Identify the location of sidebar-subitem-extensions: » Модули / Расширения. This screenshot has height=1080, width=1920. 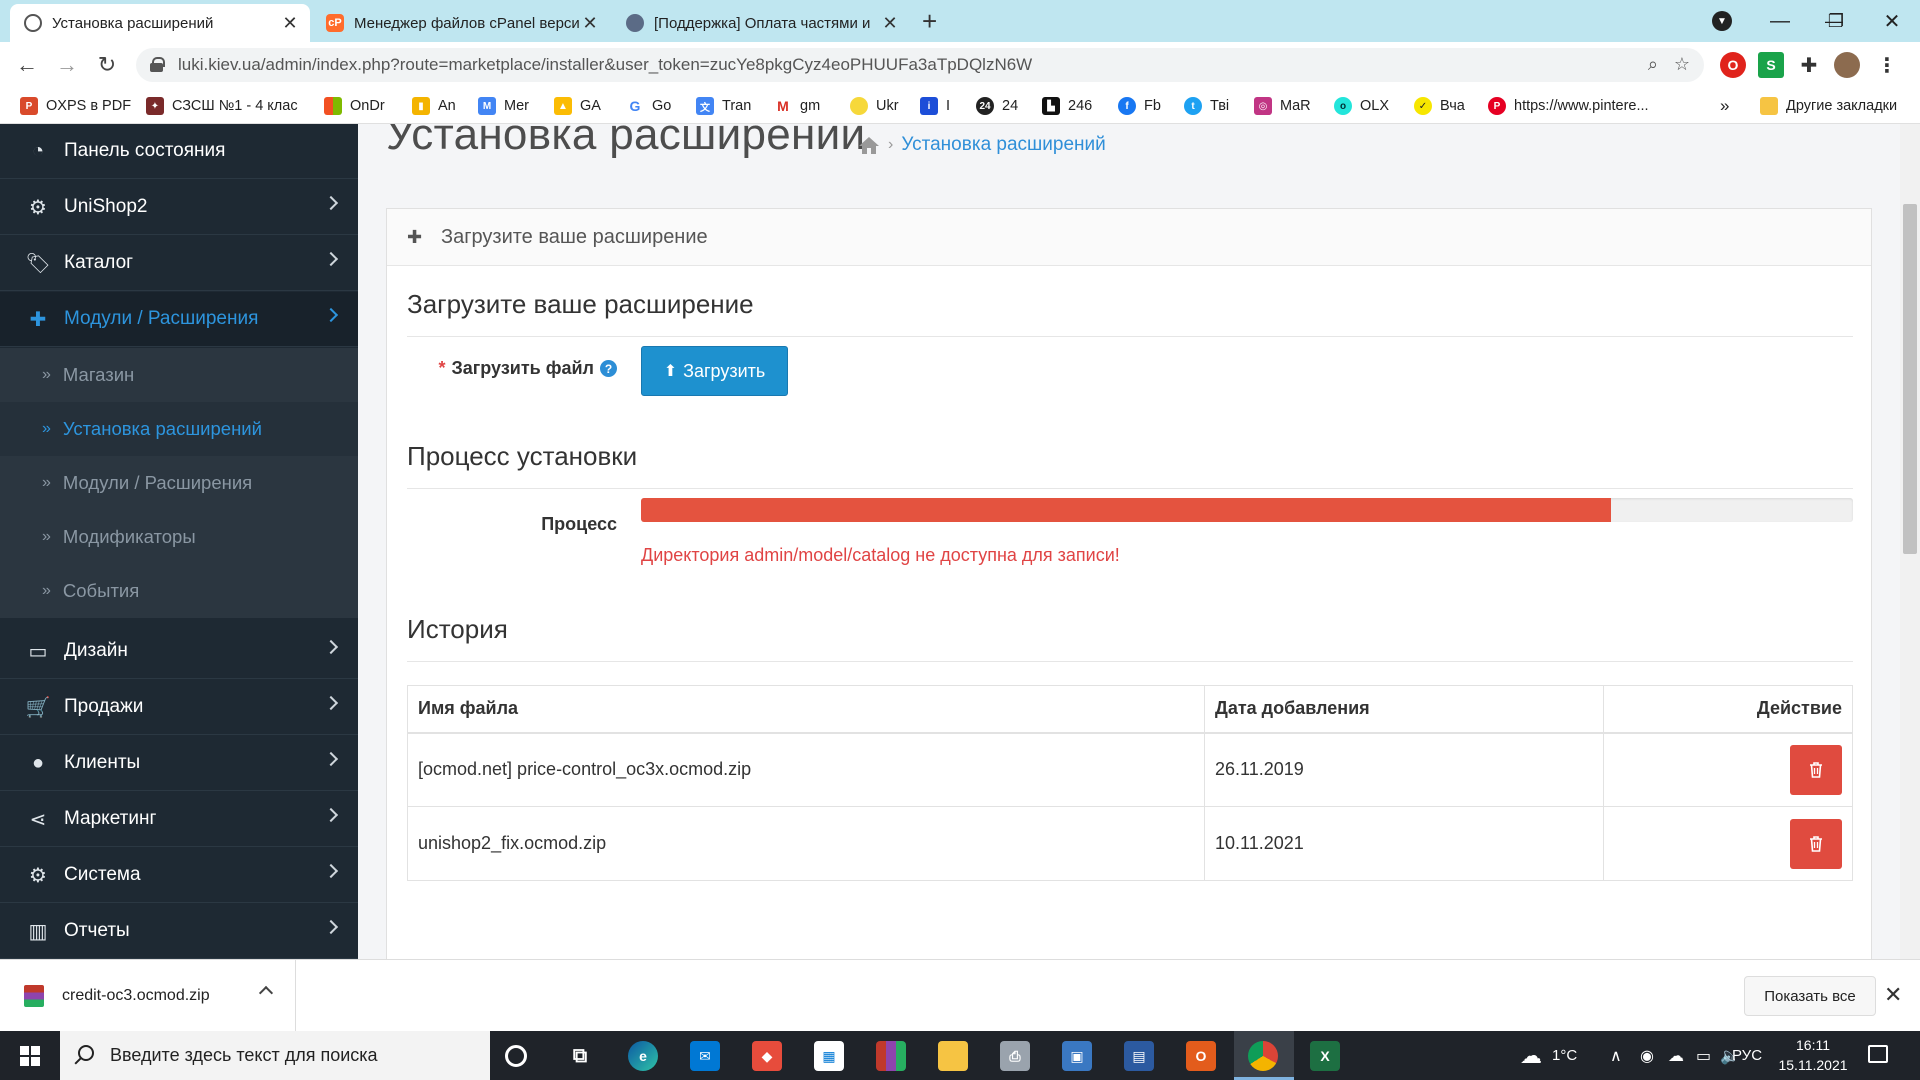
(179, 483).